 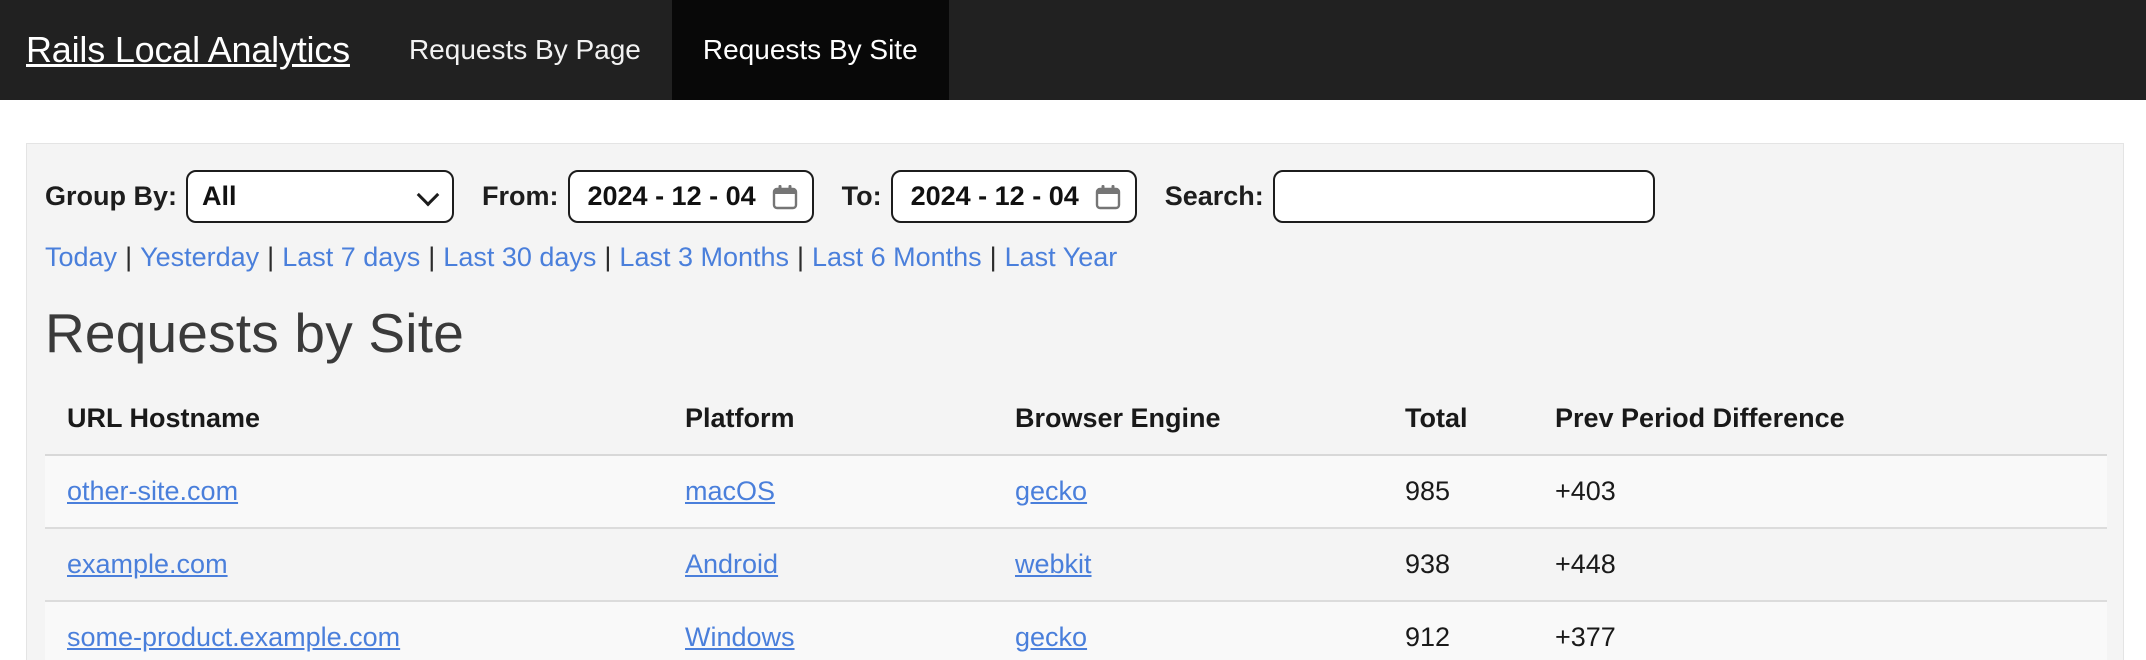 What do you see at coordinates (1480, 492) in the screenshot?
I see `cell-total: 985` at bounding box center [1480, 492].